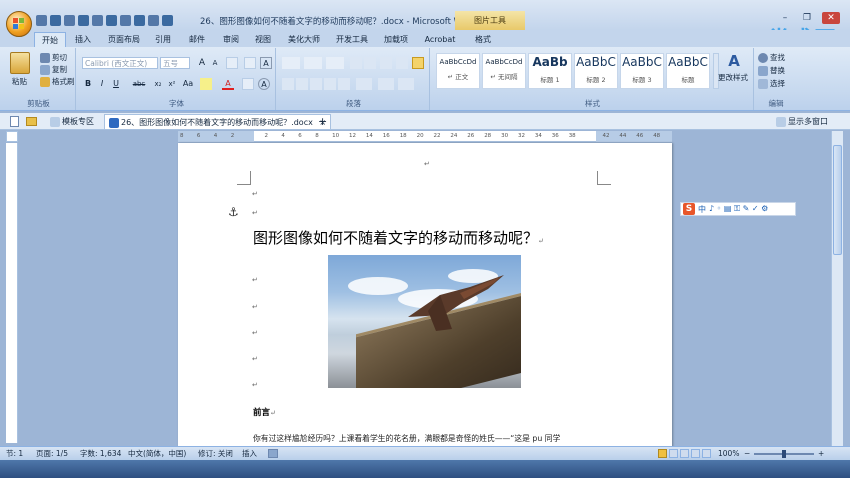 The image size is (850, 478). What do you see at coordinates (188, 84) in the screenshot?
I see `change-case-button: Aa` at bounding box center [188, 84].